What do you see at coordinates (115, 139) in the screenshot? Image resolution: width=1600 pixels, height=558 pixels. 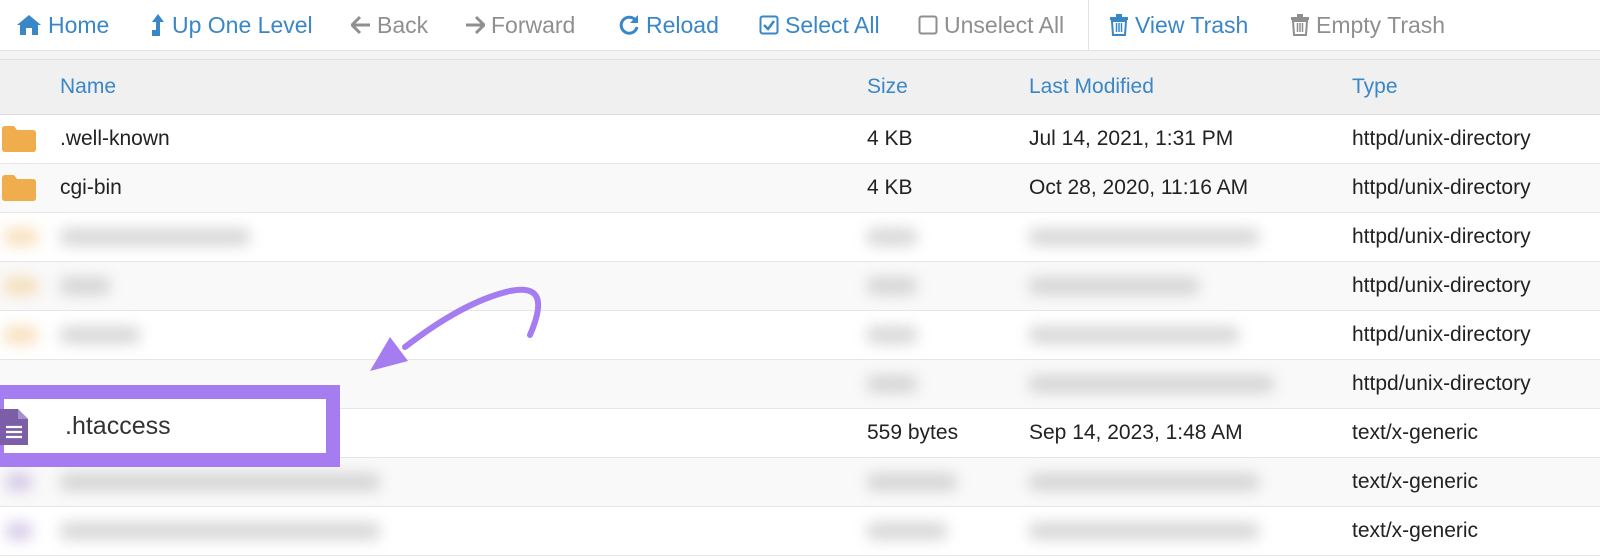 I see `file-name: .well-known` at bounding box center [115, 139].